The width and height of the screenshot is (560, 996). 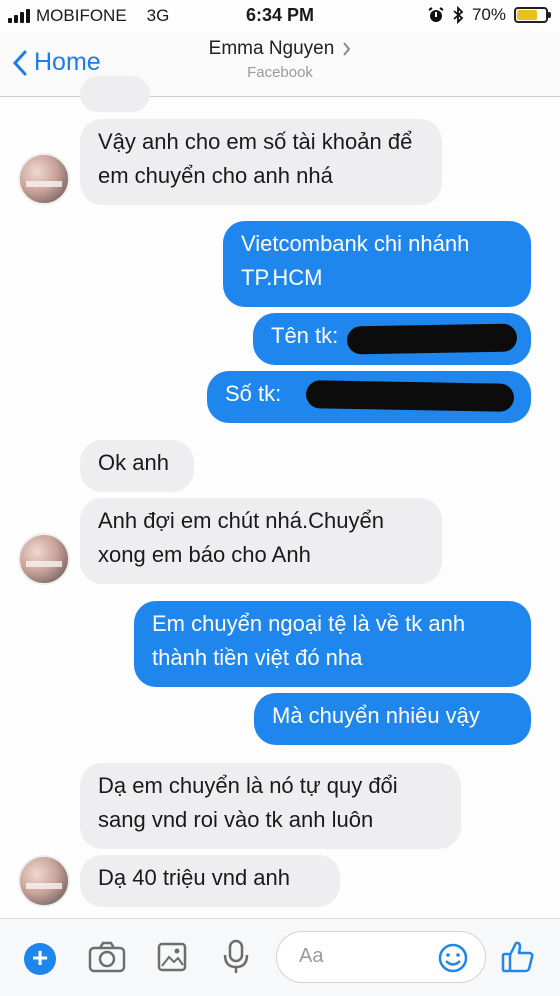 I want to click on message-bubble: Mà chuyển nhiêu vậy, so click(x=392, y=719).